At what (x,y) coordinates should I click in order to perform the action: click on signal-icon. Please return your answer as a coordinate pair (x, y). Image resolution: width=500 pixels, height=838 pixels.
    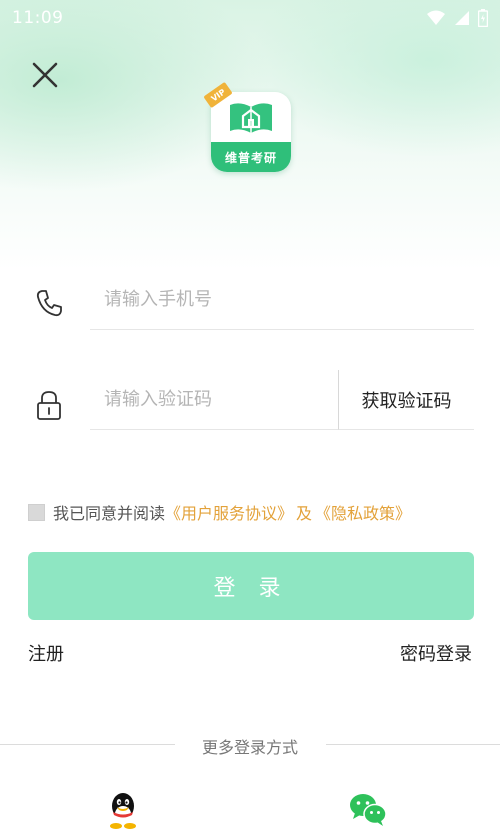
    Looking at the image, I should click on (462, 18).